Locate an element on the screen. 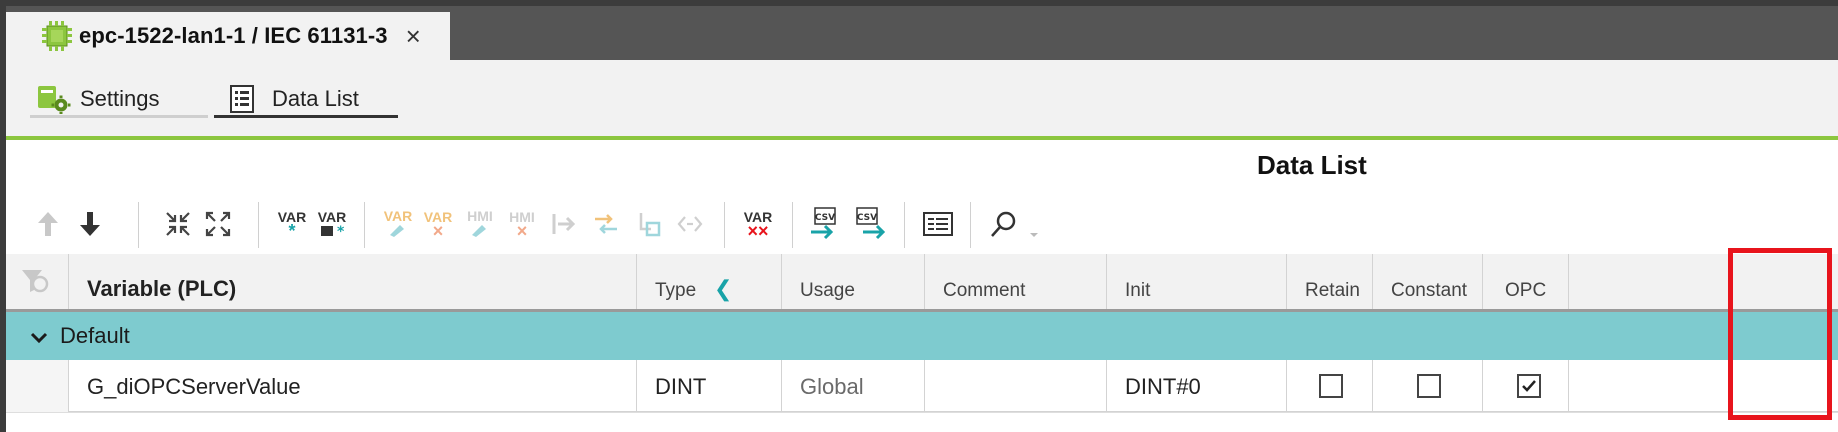 This screenshot has width=1838, height=432. delete-hmi-icon: HMI × is located at coordinates (522, 225).